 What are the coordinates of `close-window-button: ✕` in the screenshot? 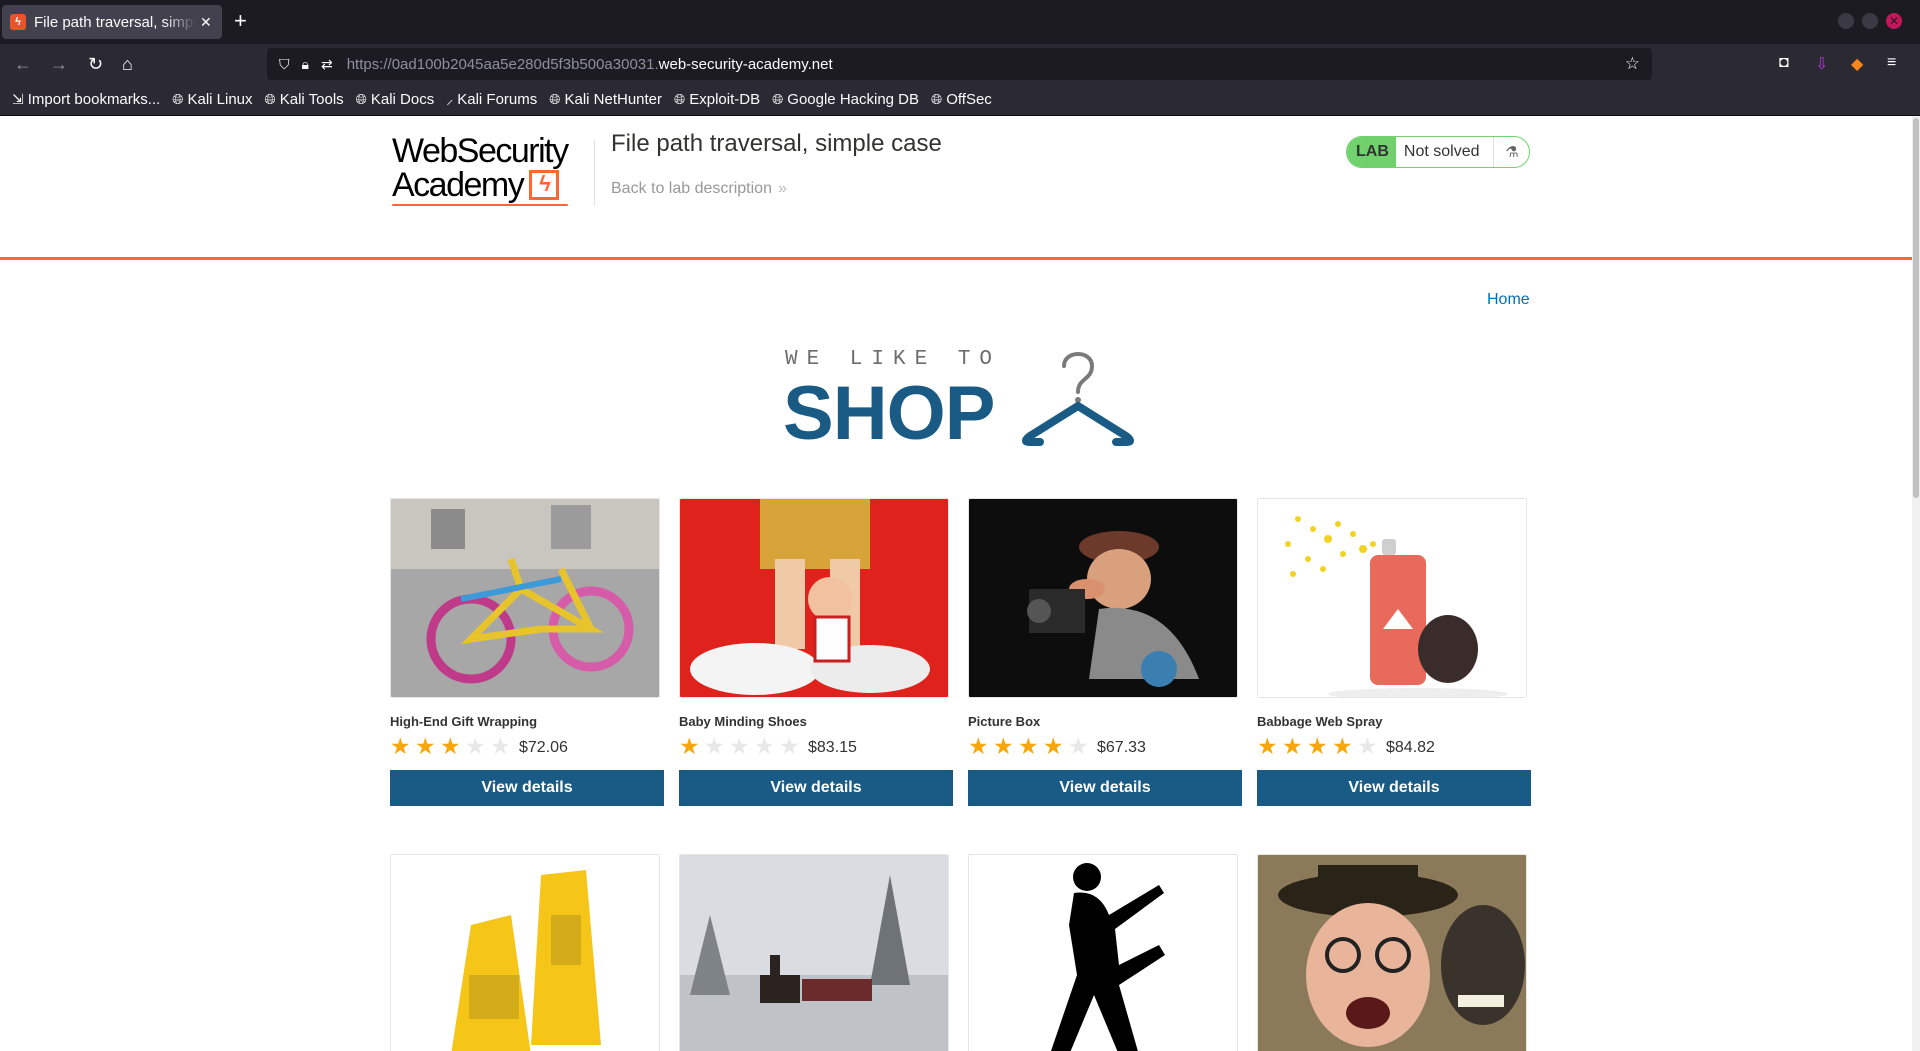 It's located at (1894, 21).